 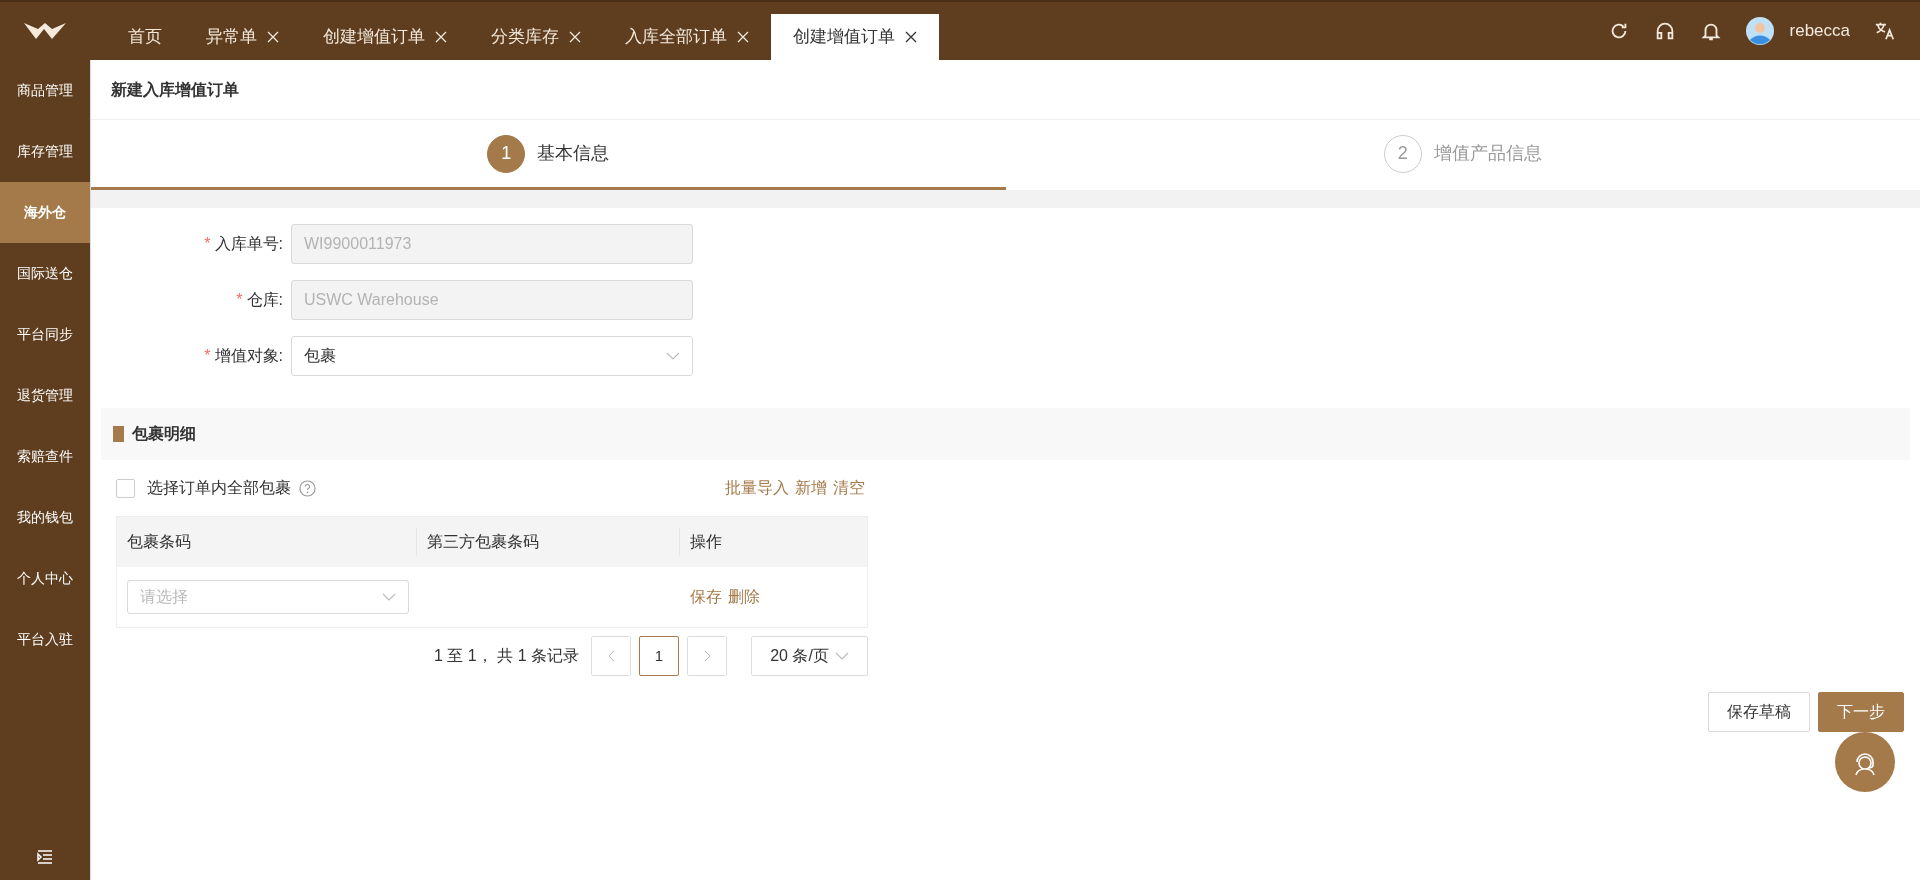 What do you see at coordinates (145, 37) in the screenshot?
I see `tab: 首页` at bounding box center [145, 37].